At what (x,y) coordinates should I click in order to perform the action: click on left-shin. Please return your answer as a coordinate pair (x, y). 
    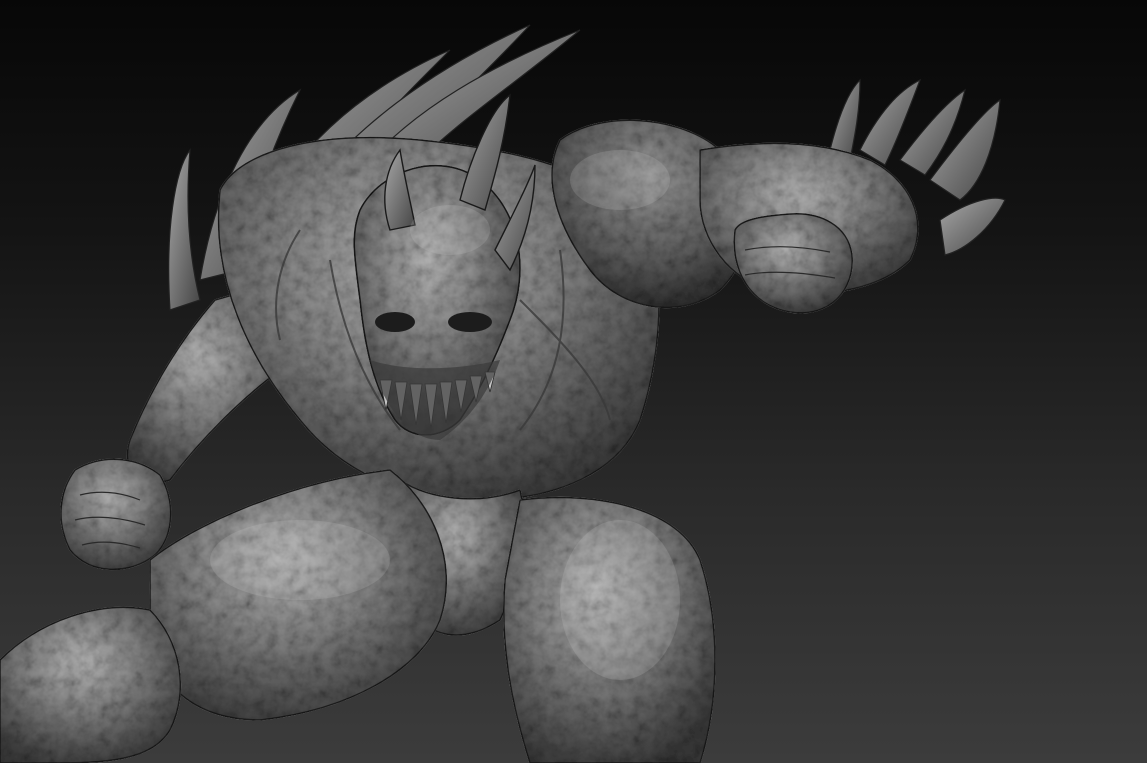
    Looking at the image, I should click on (91, 684).